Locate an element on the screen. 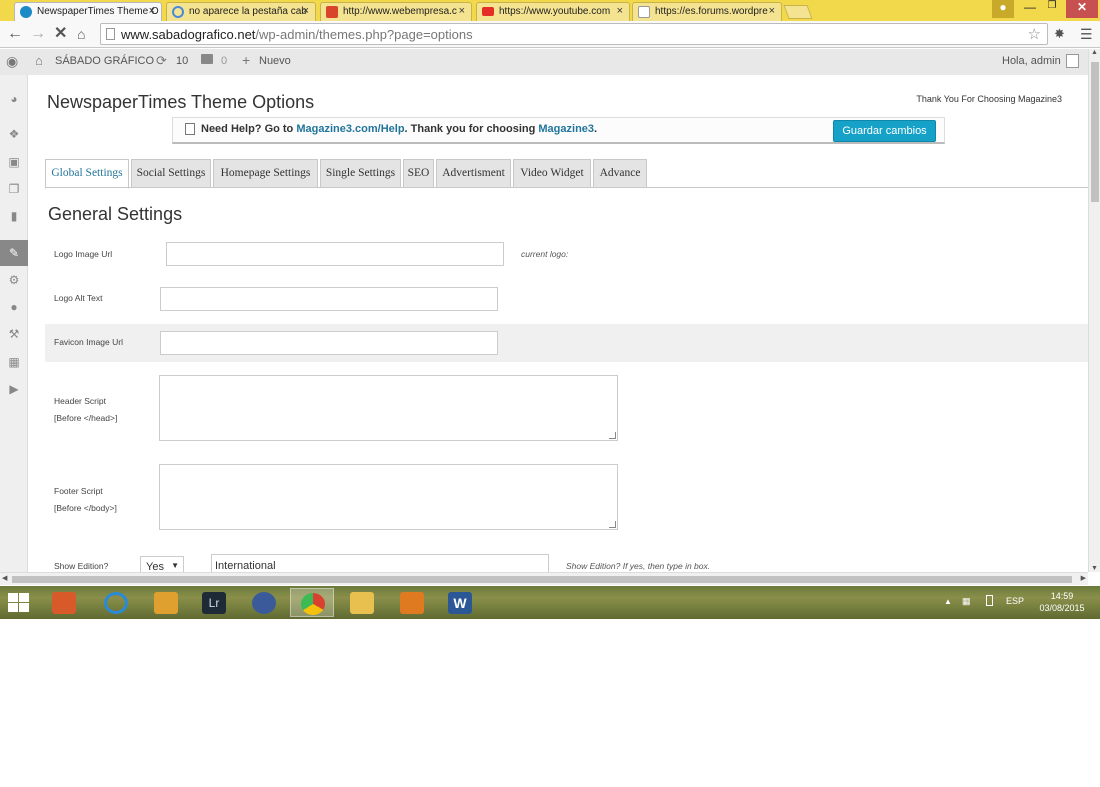 The image size is (1100, 787). page-title: NewspaperTimes Theme Options is located at coordinates (181, 102).